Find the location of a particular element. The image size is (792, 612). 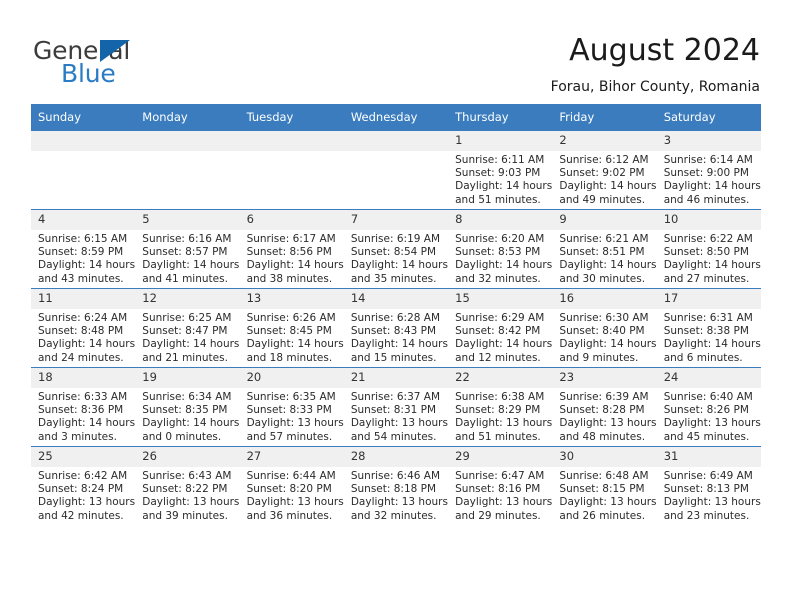

day-sun-info-line: and 21 minutes. is located at coordinates (185, 357).